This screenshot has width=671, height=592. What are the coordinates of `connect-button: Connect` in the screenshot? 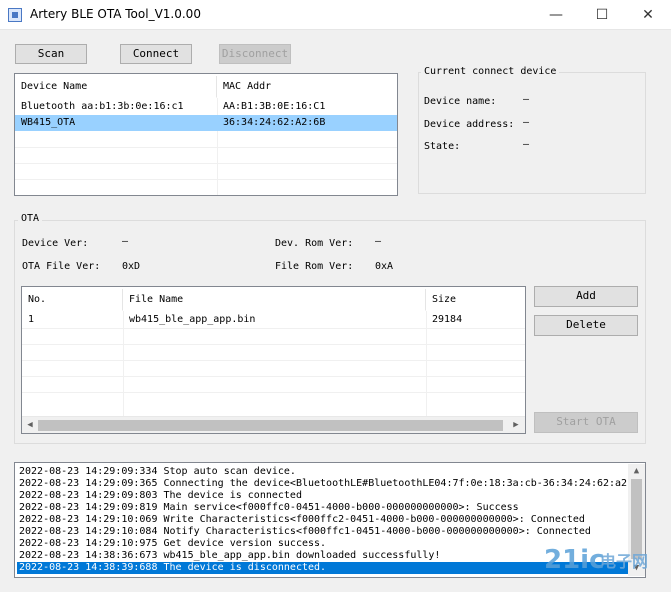 It's located at (156, 54).